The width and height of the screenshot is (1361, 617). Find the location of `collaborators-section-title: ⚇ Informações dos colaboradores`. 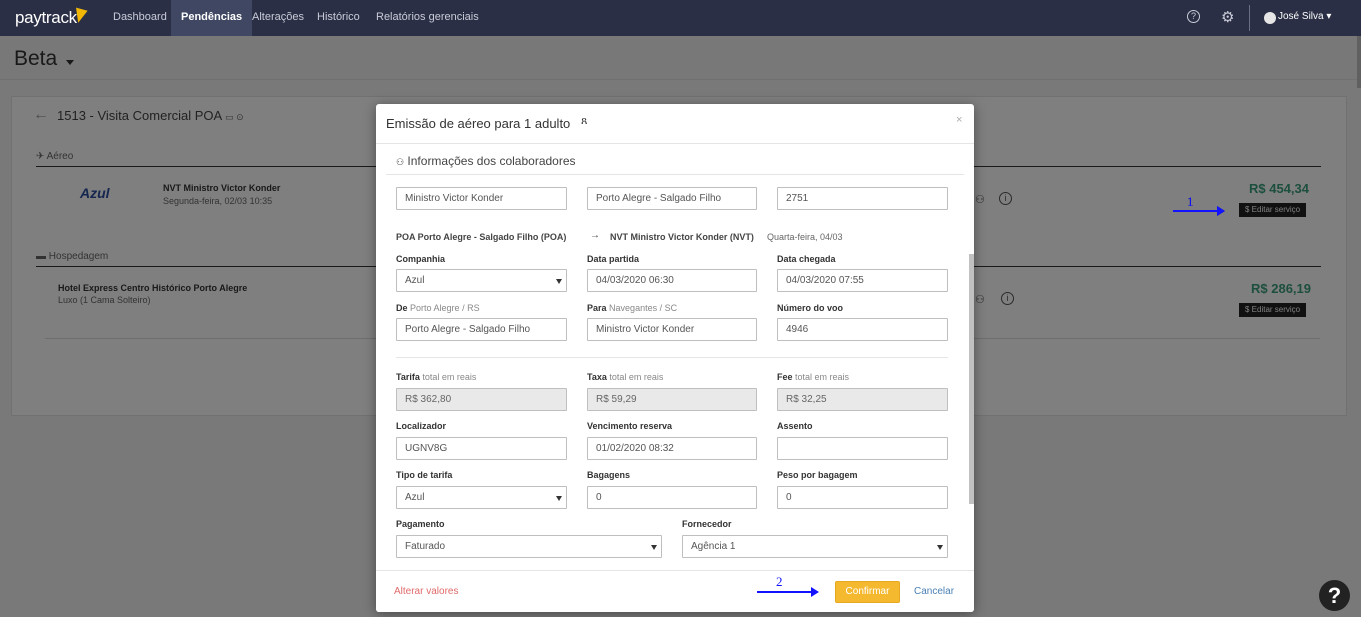

collaborators-section-title: ⚇ Informações dos colaboradores is located at coordinates (486, 161).